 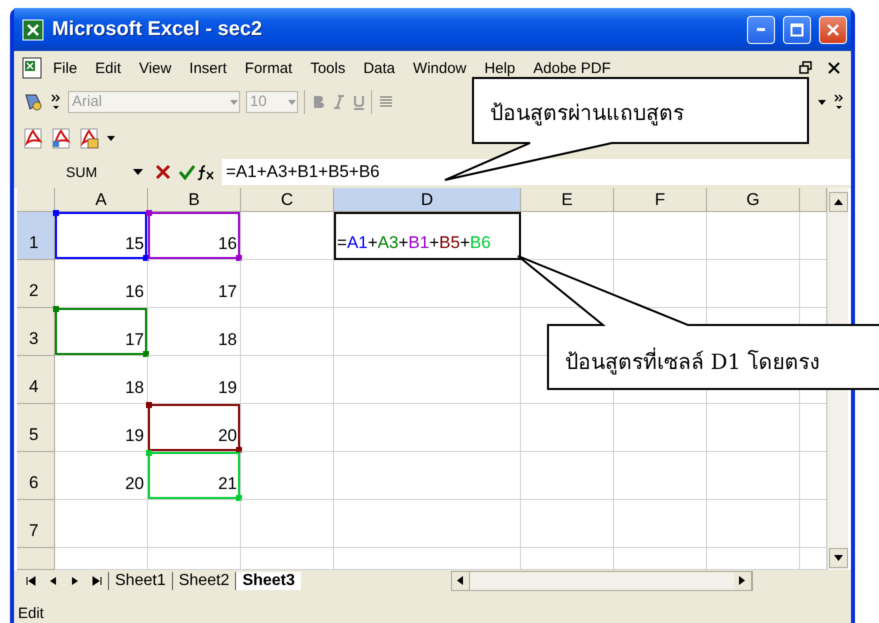 I want to click on menu-item: Data, so click(x=379, y=68).